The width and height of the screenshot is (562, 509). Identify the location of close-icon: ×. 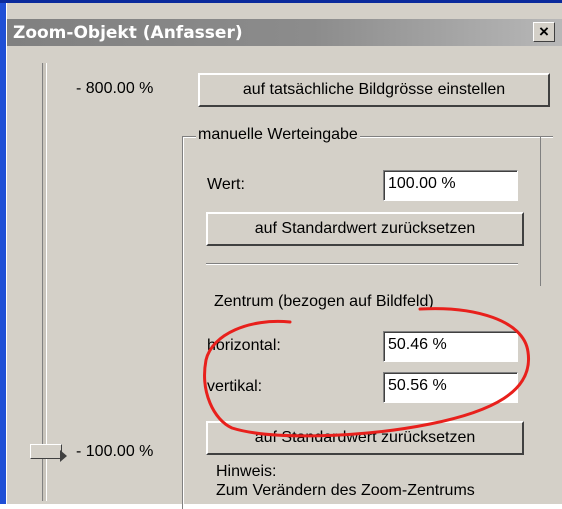
(544, 31).